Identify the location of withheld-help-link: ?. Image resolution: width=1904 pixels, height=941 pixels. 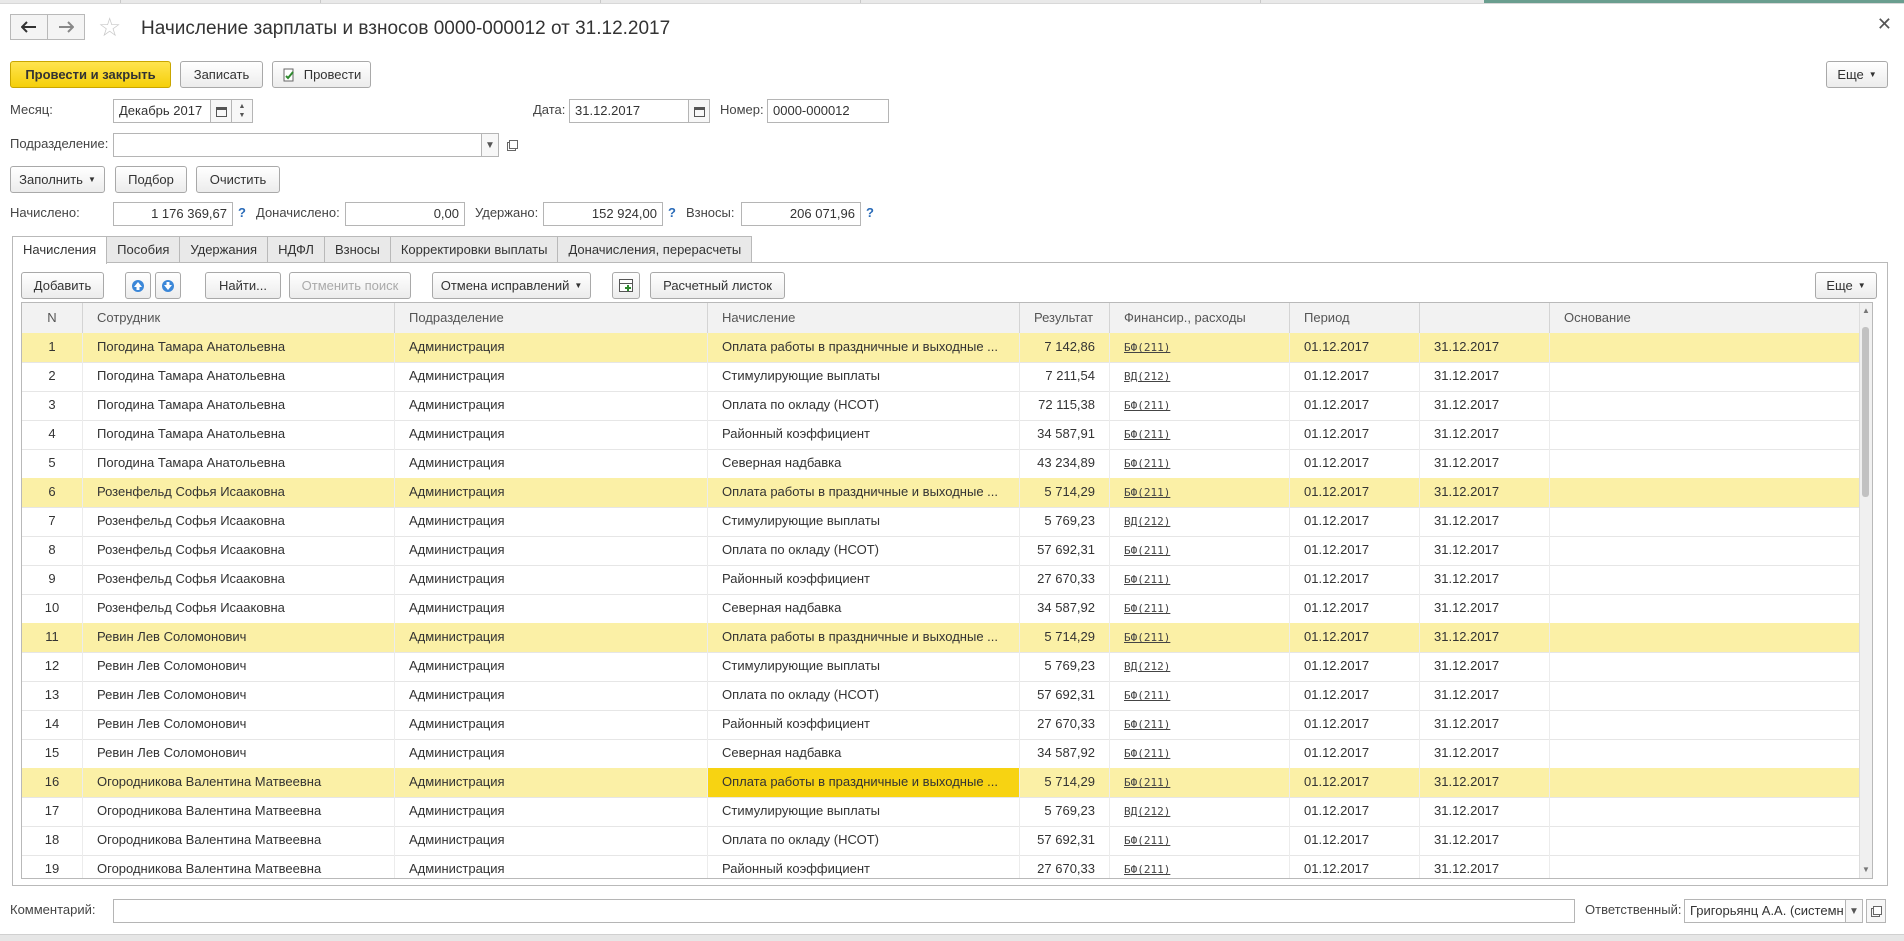
(672, 213).